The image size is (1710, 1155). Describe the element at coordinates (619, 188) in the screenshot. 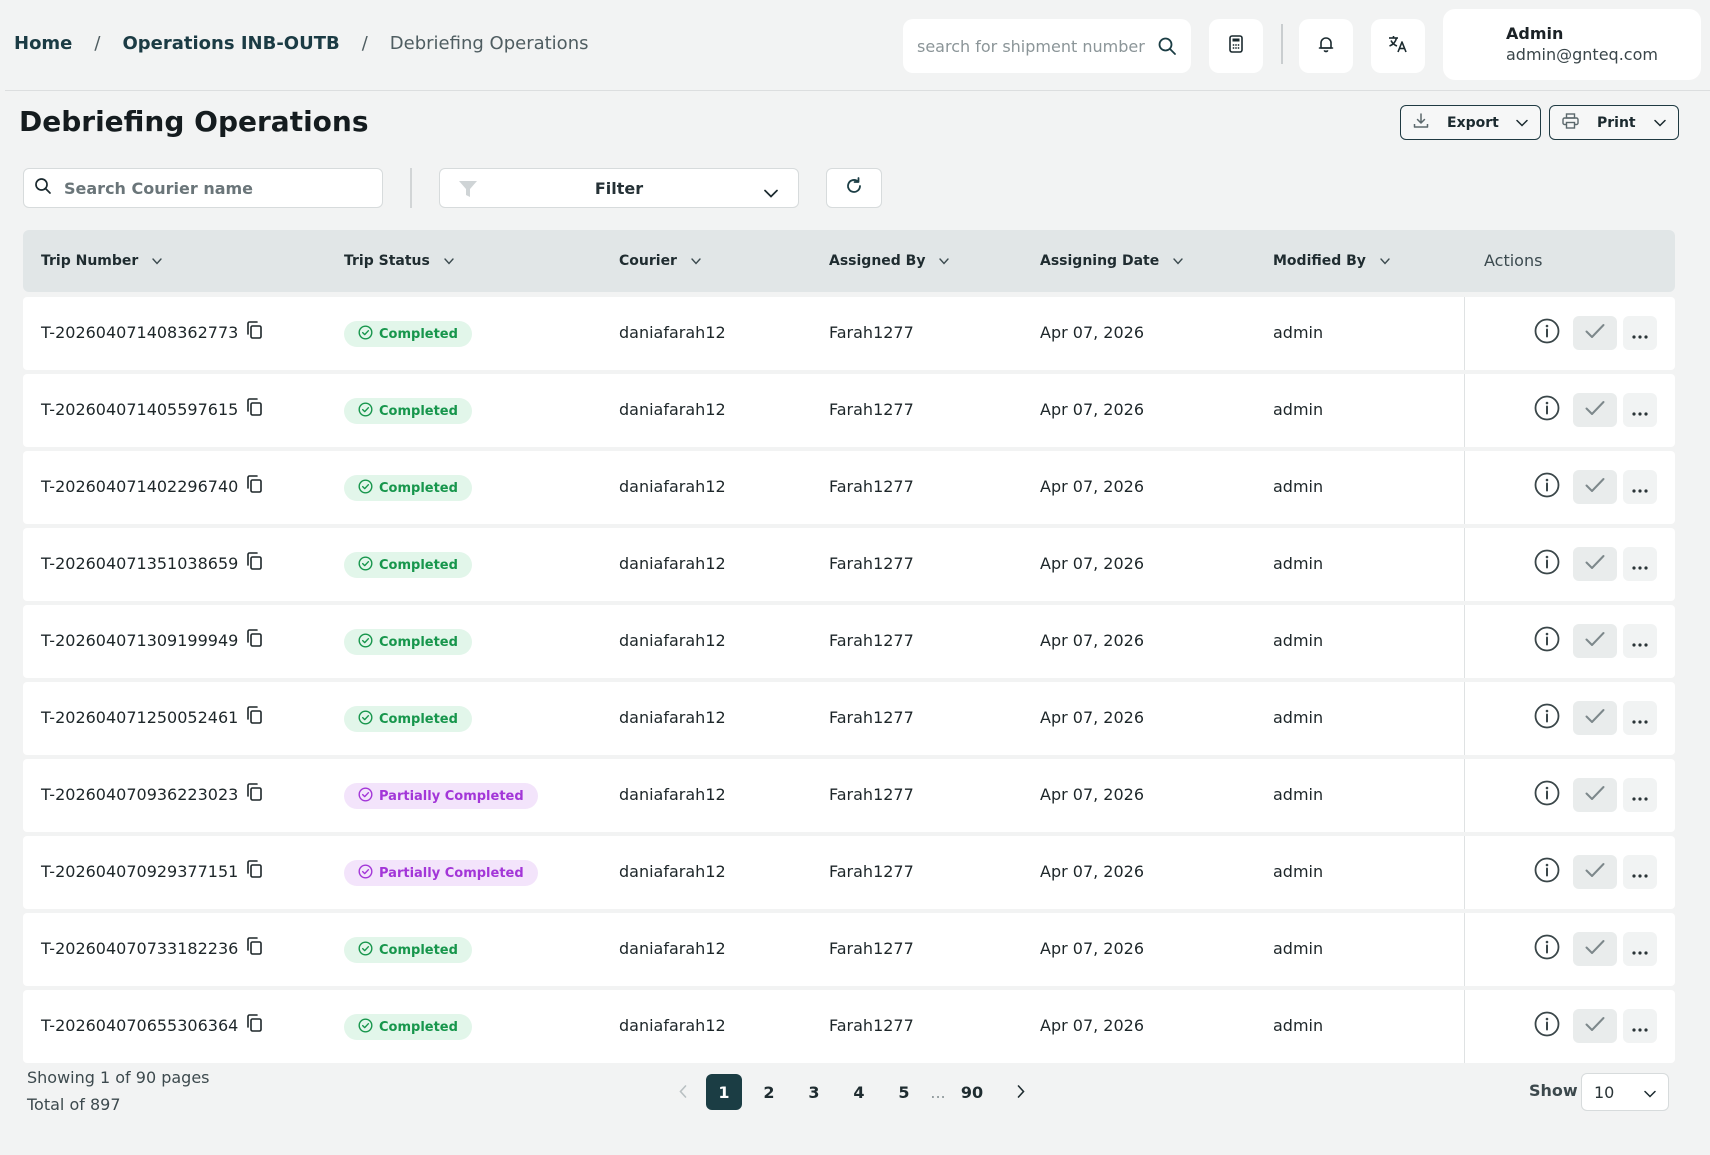

I see `filter-dropdown: Filter` at that location.